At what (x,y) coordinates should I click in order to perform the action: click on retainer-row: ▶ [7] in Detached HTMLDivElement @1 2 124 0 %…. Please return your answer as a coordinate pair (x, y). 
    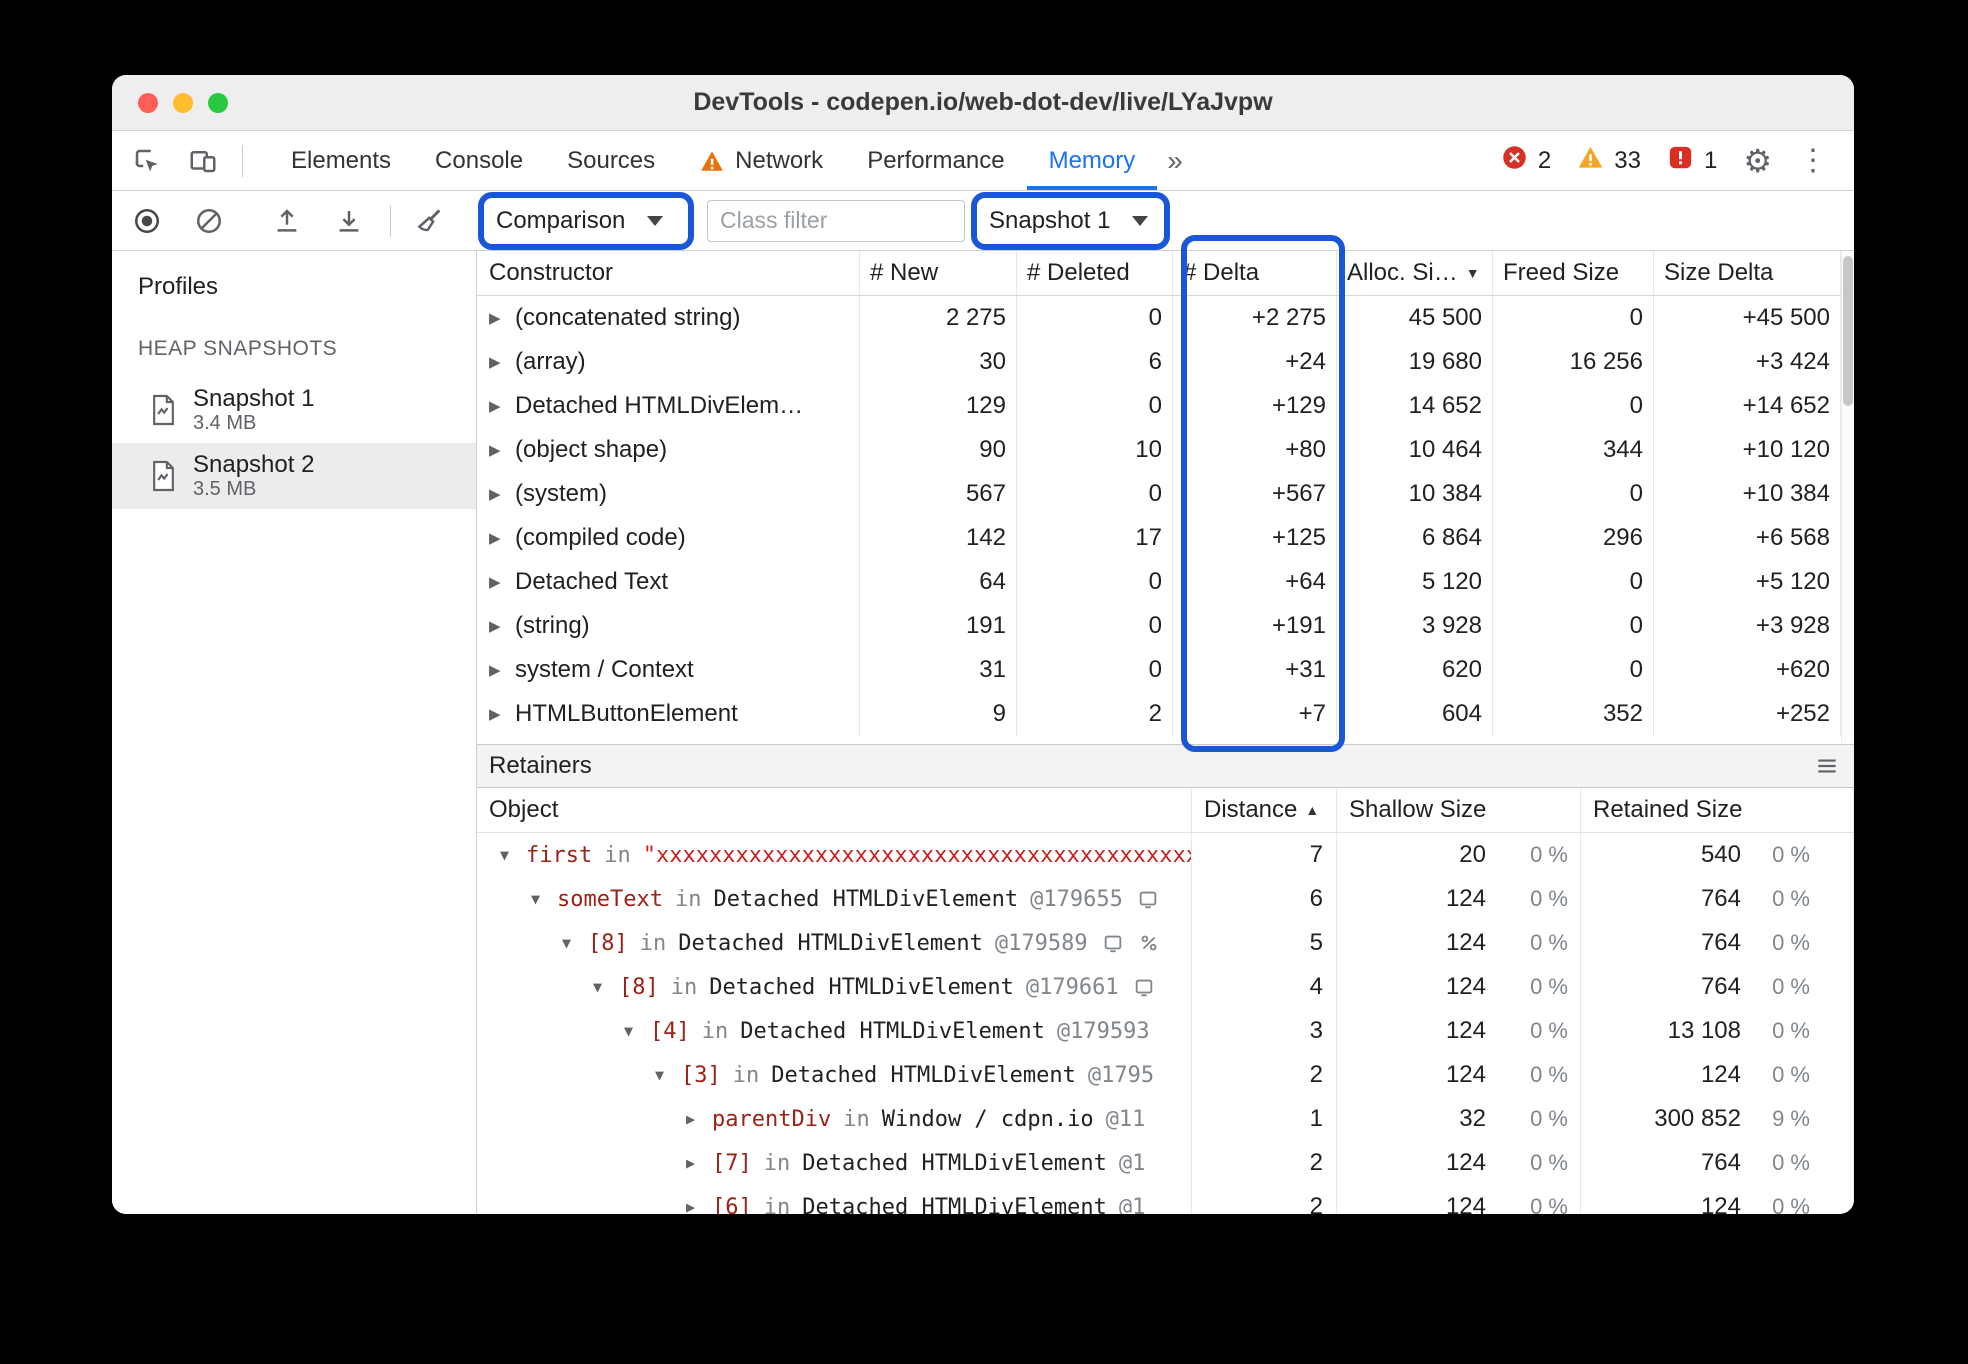
    Looking at the image, I should click on (1165, 1163).